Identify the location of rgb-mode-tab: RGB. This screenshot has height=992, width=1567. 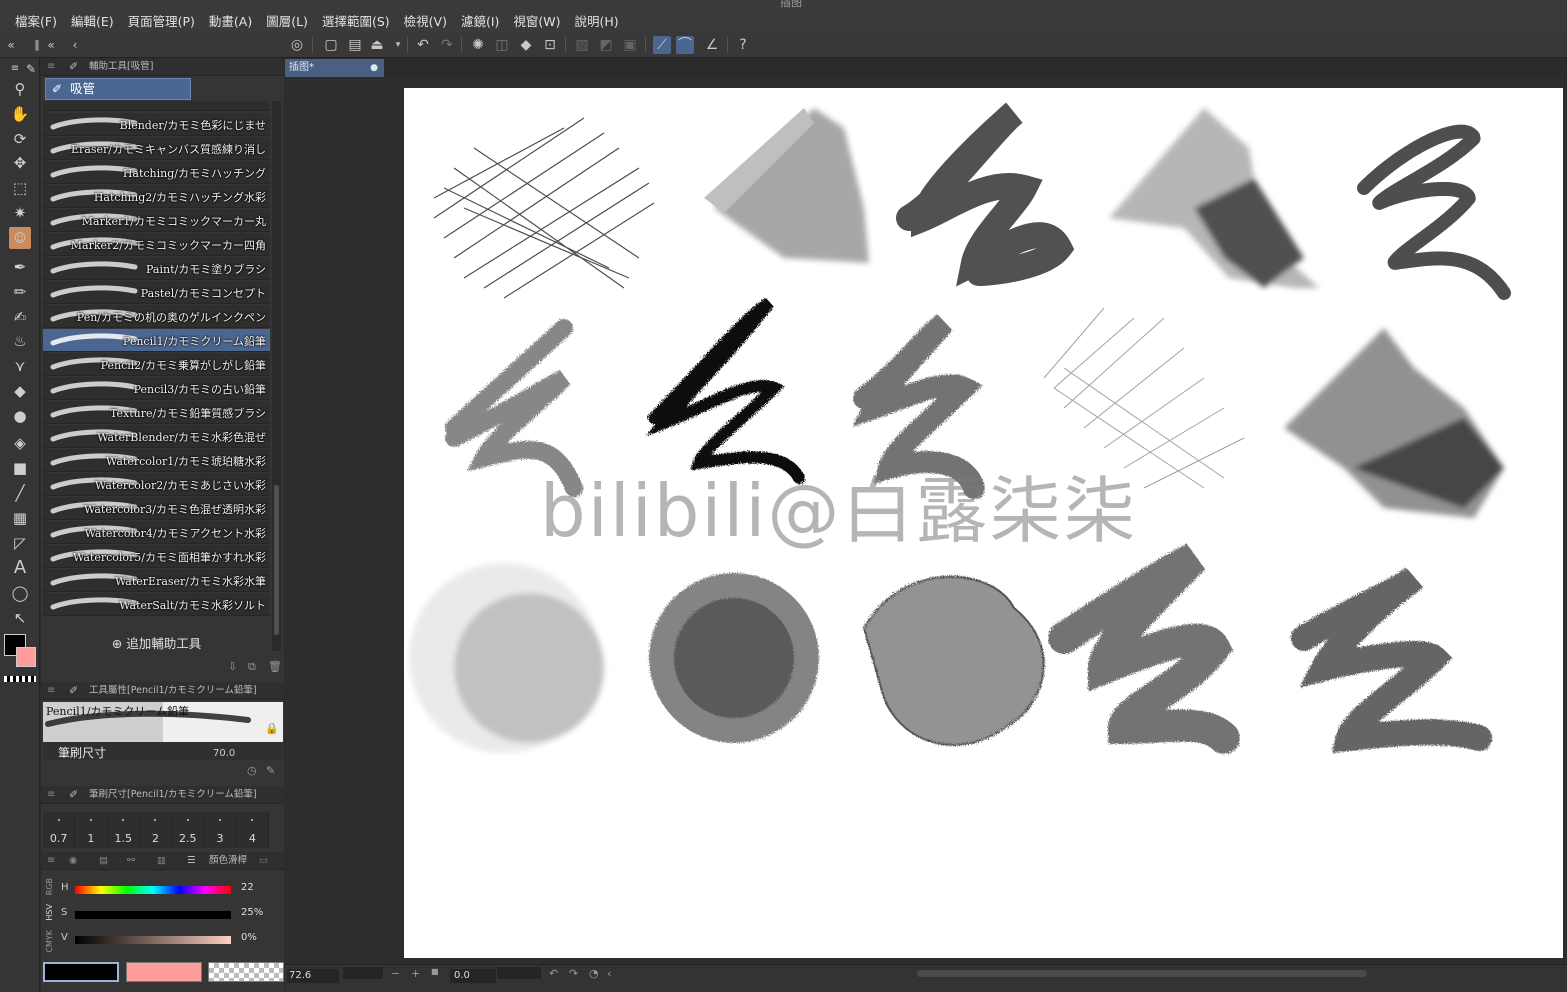
(49, 886).